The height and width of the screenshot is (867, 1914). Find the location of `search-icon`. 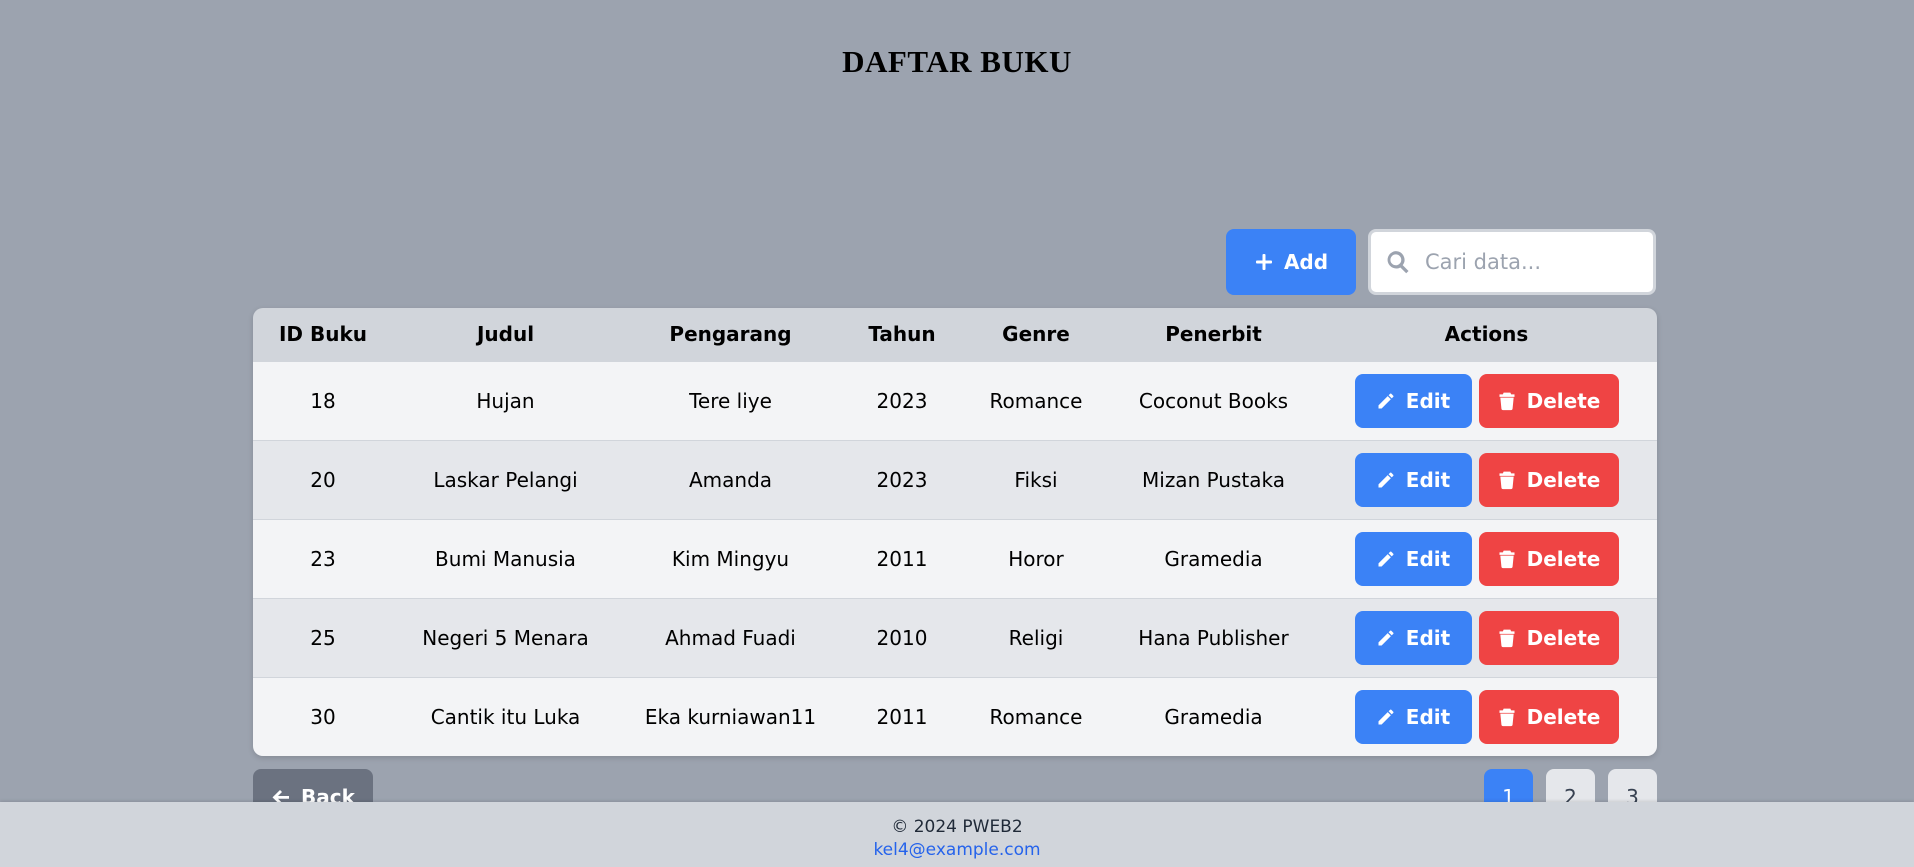

search-icon is located at coordinates (1398, 262).